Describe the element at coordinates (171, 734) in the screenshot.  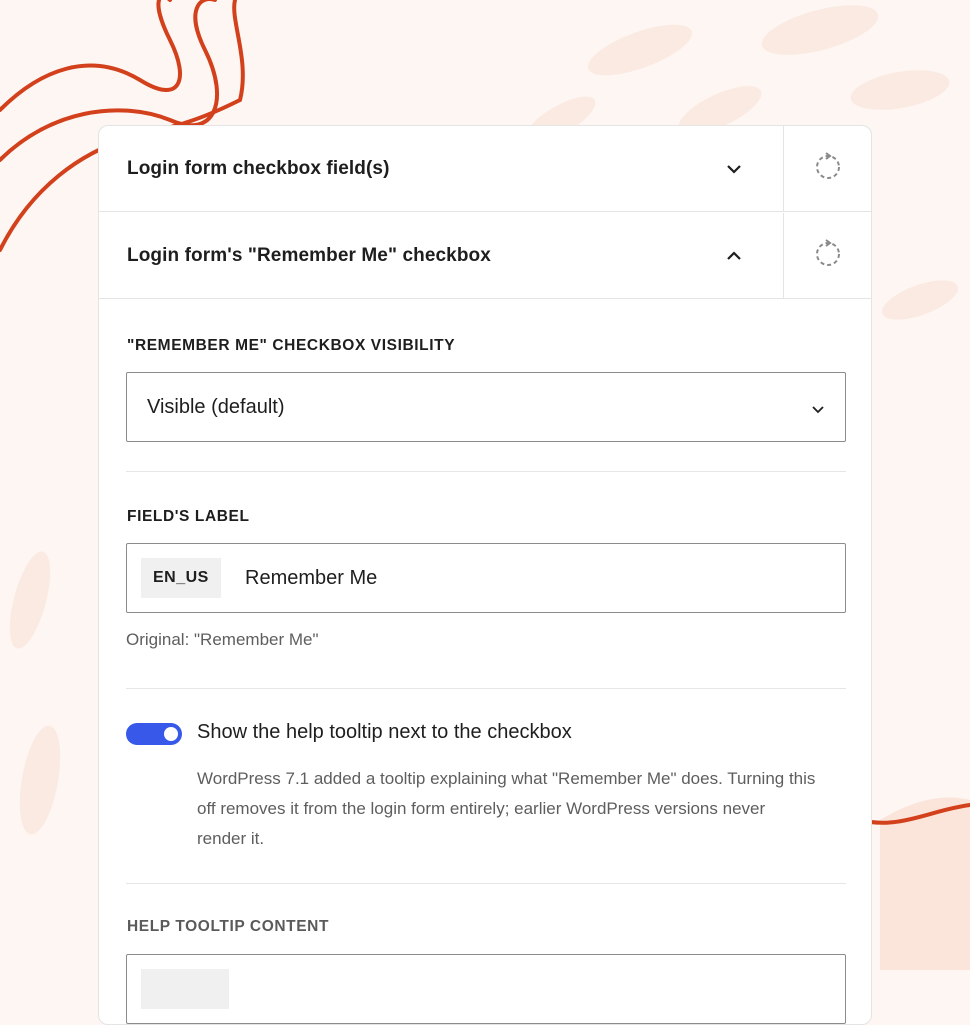
I see `toggle-knob` at that location.